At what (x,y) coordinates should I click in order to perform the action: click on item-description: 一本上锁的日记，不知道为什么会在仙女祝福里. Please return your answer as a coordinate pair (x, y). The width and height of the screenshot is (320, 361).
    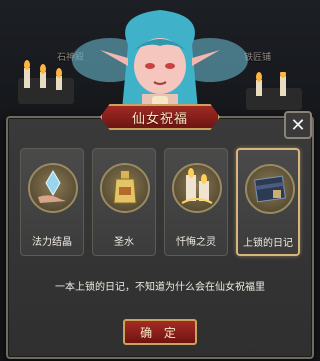
    Looking at the image, I should click on (160, 287).